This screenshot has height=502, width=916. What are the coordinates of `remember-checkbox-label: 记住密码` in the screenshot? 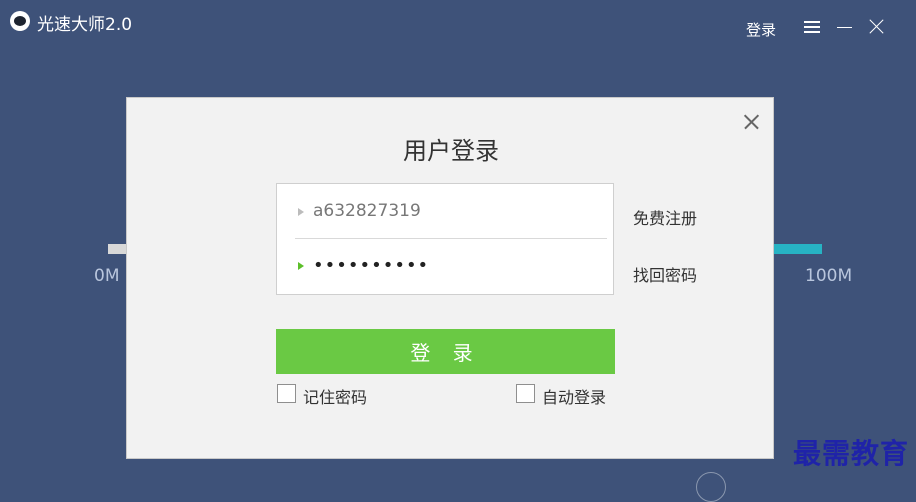 It's located at (335, 397).